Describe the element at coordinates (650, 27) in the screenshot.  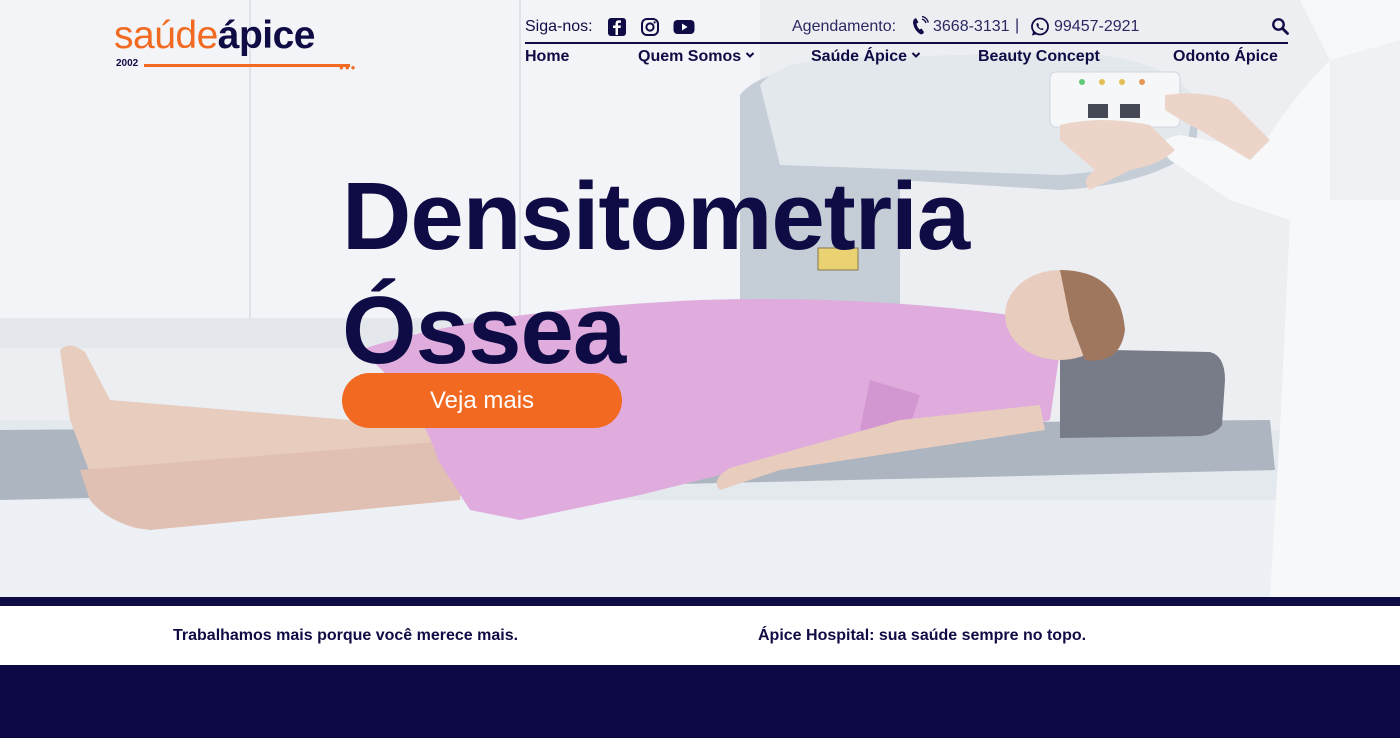
I see `instagram-icon` at that location.